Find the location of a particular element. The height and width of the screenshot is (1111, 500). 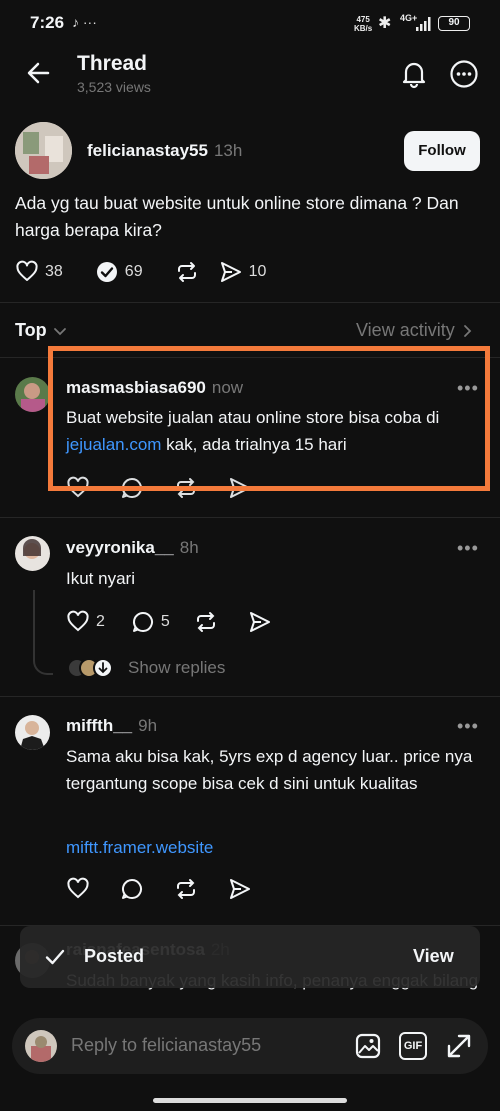

reply-composer: Reply to felicianastay55 GIF is located at coordinates (250, 1046).